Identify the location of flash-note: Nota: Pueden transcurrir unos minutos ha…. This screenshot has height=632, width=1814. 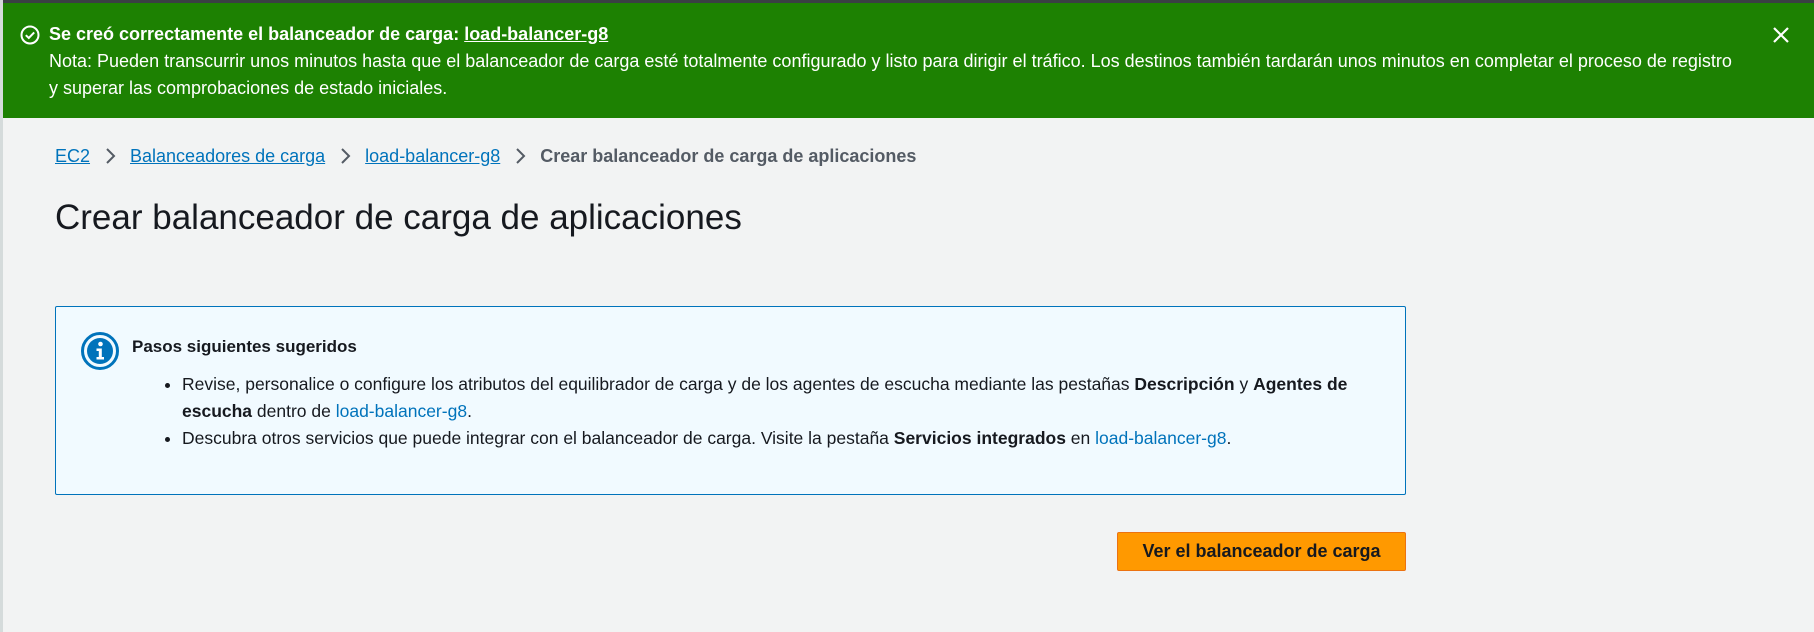
(890, 74).